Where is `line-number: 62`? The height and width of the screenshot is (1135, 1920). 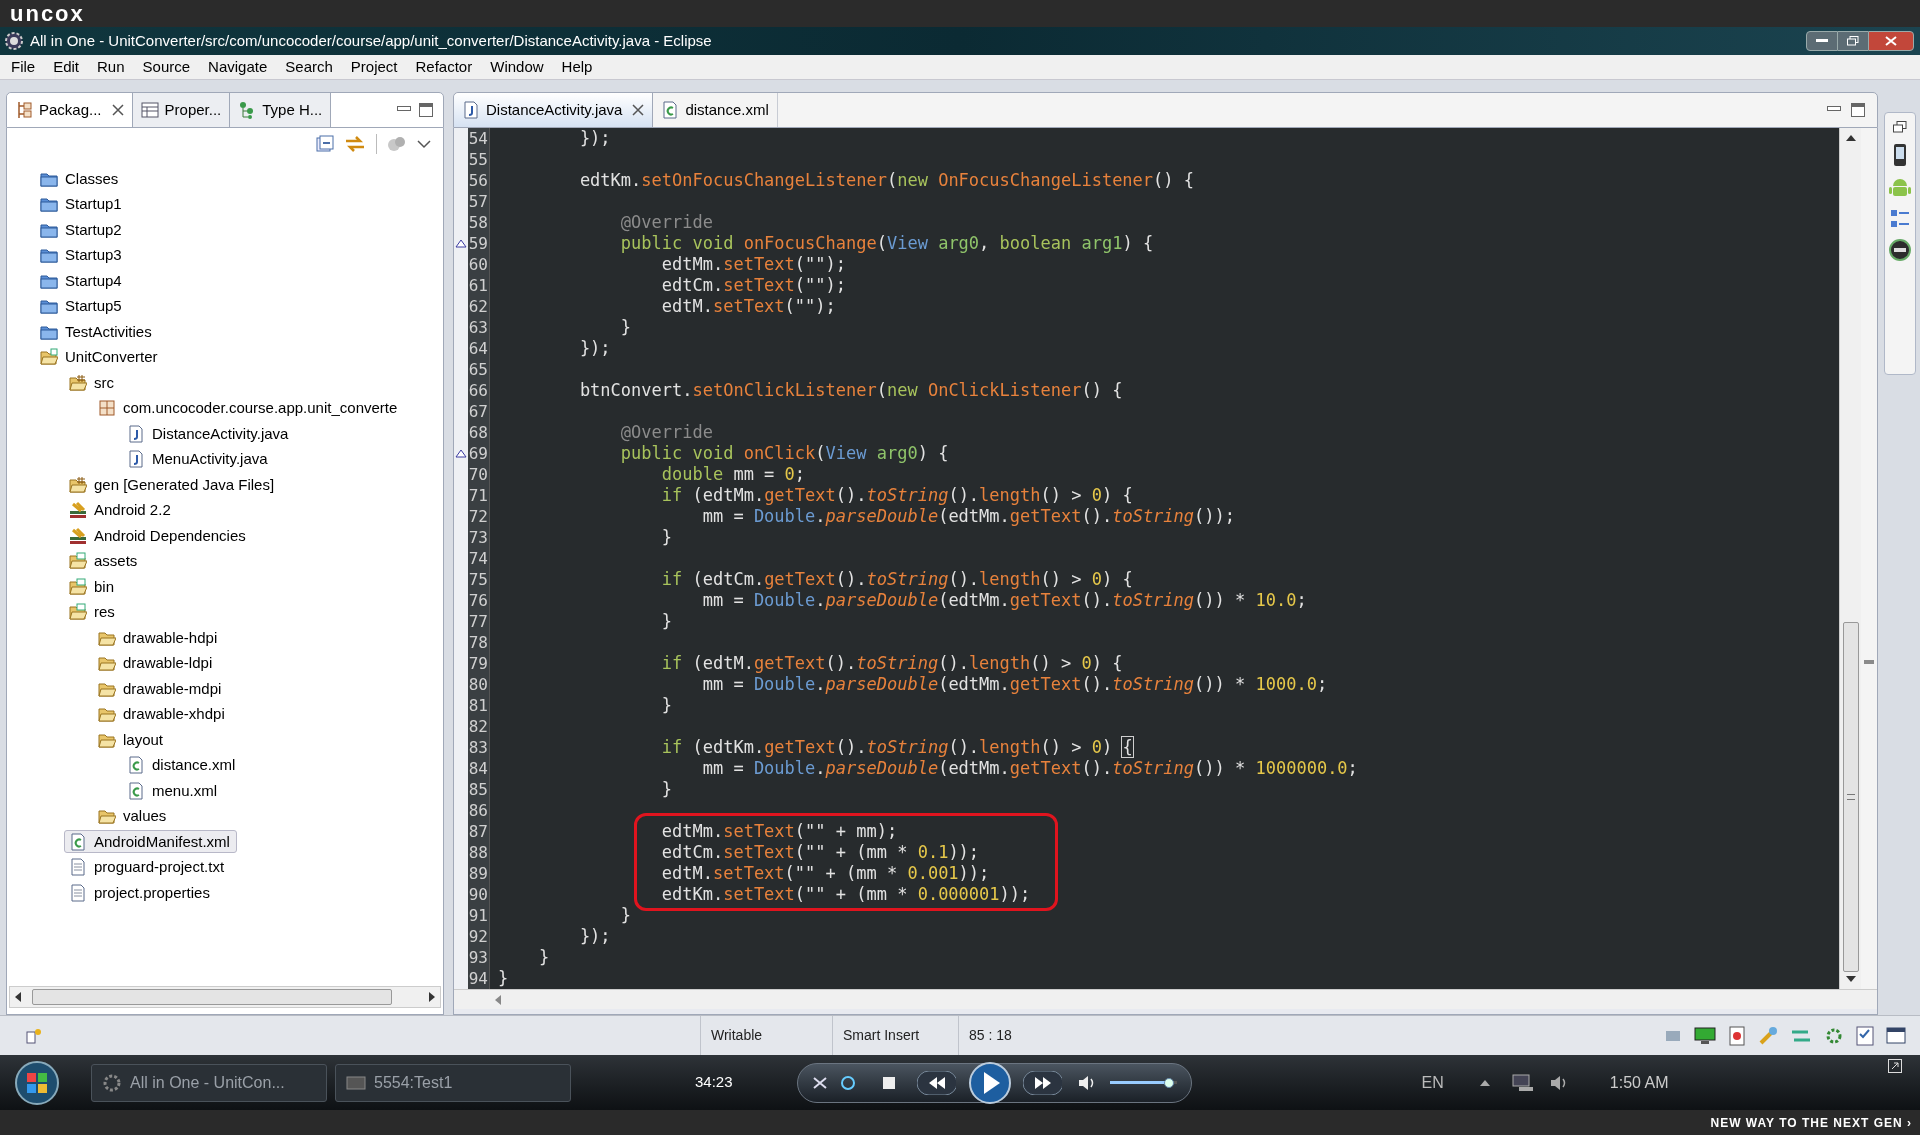
line-number: 62 is located at coordinates (478, 306).